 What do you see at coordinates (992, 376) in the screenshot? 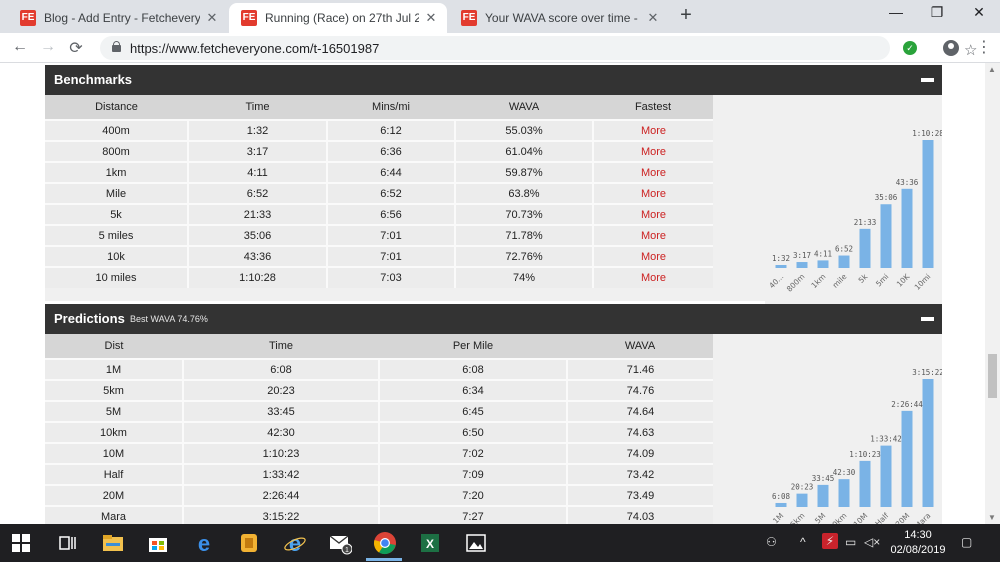
I see `scrollbar-thumb` at bounding box center [992, 376].